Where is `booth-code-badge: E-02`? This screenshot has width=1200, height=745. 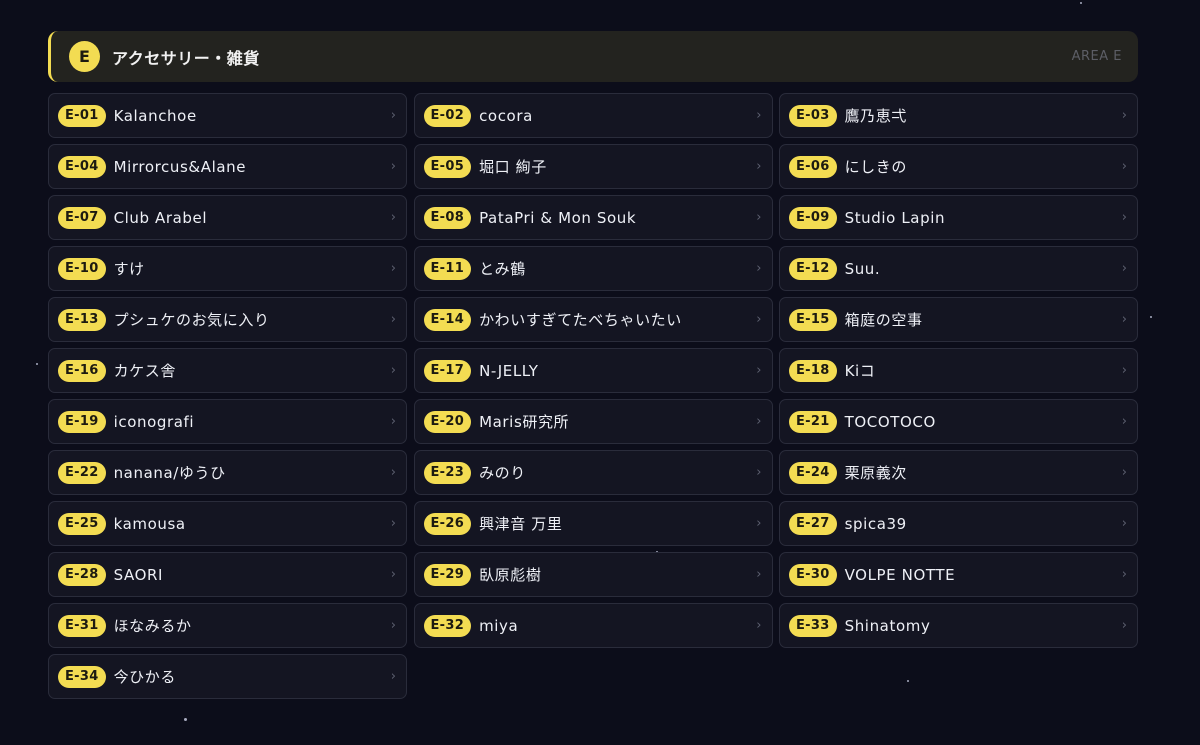 booth-code-badge: E-02 is located at coordinates (447, 115).